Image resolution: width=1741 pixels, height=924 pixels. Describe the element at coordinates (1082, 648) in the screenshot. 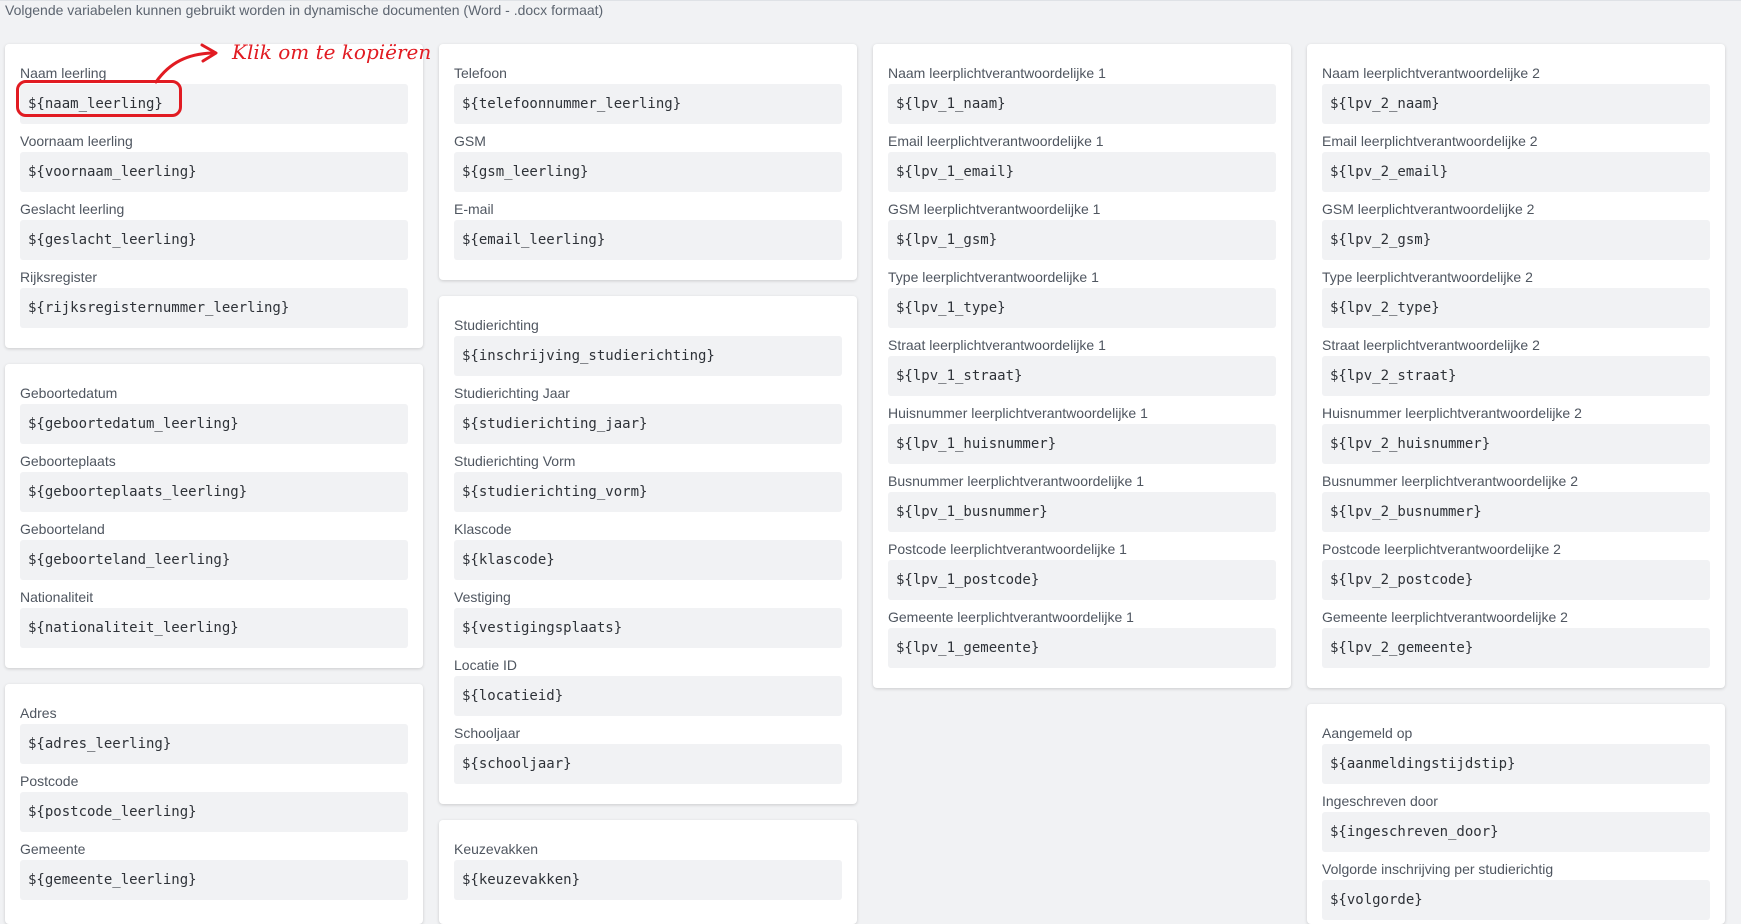

I see `variable-code-copy-button: ${lpv_1_gemeente}` at that location.